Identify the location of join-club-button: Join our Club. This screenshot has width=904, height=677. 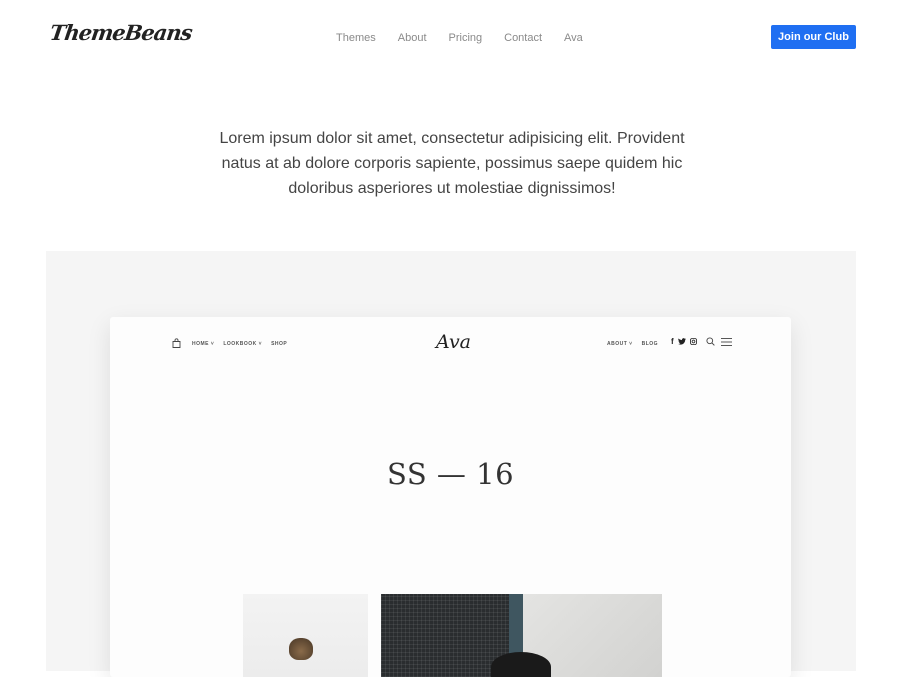
(813, 37).